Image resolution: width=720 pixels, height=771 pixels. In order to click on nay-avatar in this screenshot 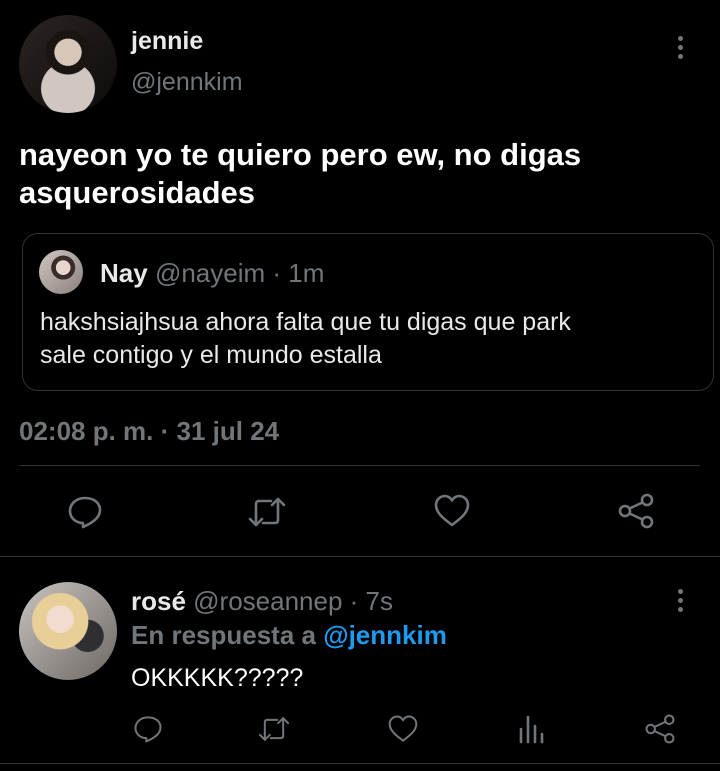, I will do `click(61, 272)`.